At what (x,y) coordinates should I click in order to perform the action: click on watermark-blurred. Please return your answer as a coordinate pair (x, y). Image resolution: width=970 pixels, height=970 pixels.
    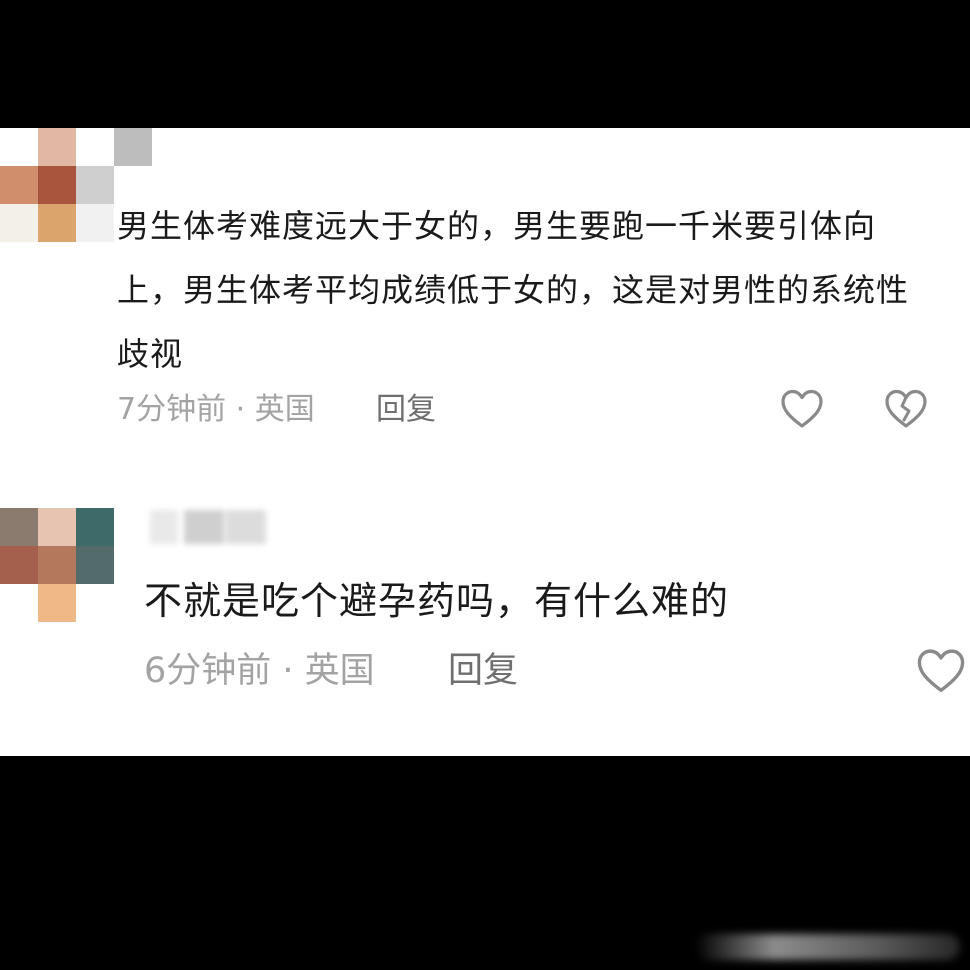
    Looking at the image, I should click on (827, 947).